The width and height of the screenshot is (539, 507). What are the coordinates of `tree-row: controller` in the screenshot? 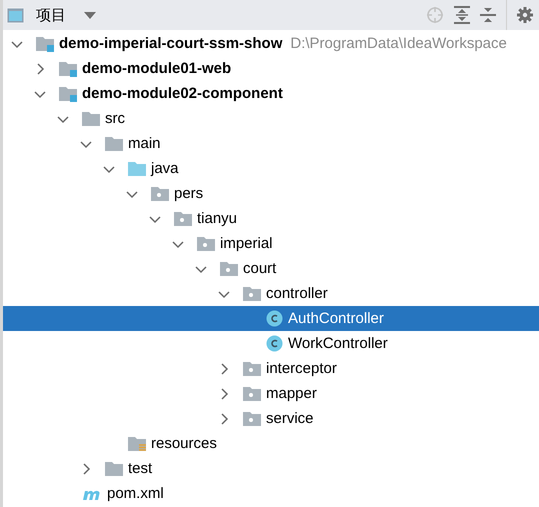 It's located at (271, 293).